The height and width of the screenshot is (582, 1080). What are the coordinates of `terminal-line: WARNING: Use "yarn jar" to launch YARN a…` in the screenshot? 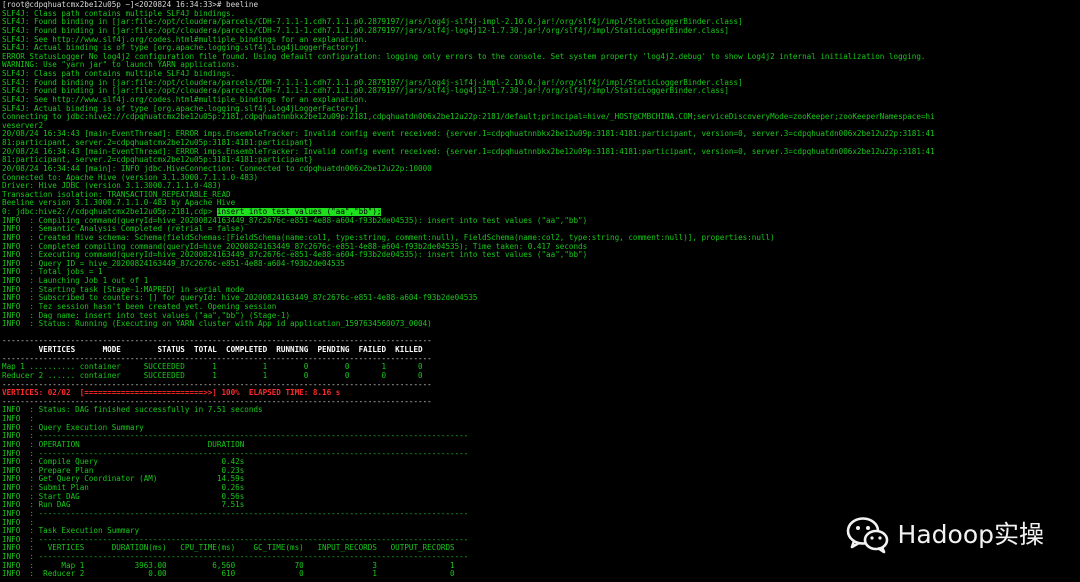 It's located at (541, 65).